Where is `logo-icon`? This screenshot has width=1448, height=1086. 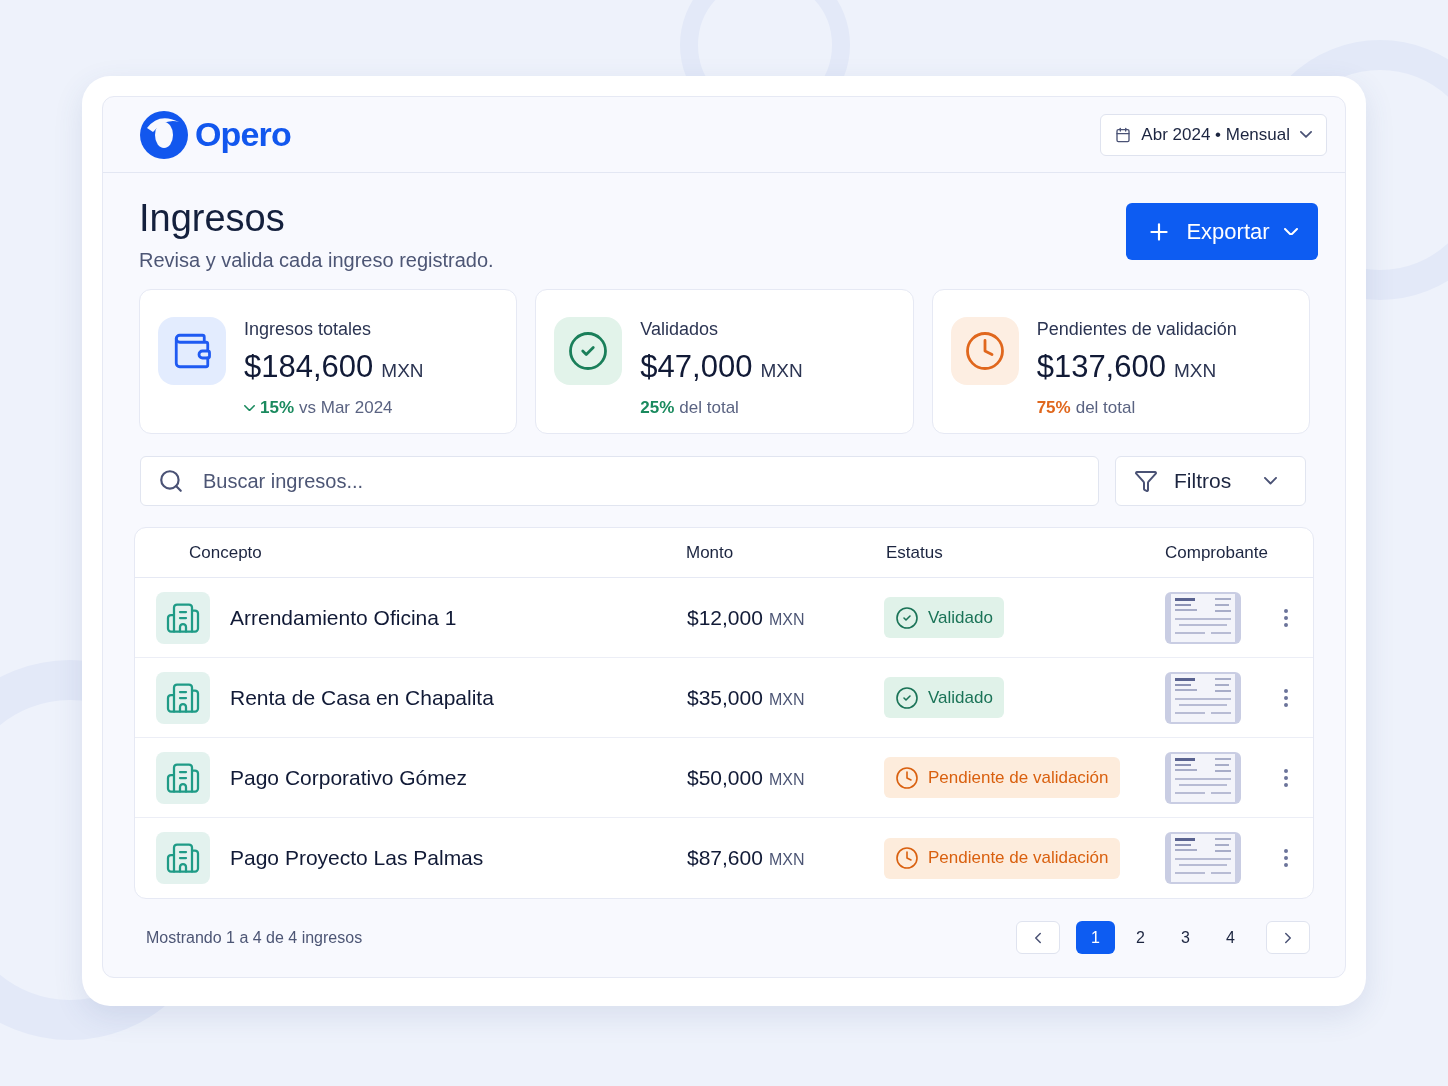
logo-icon is located at coordinates (164, 134).